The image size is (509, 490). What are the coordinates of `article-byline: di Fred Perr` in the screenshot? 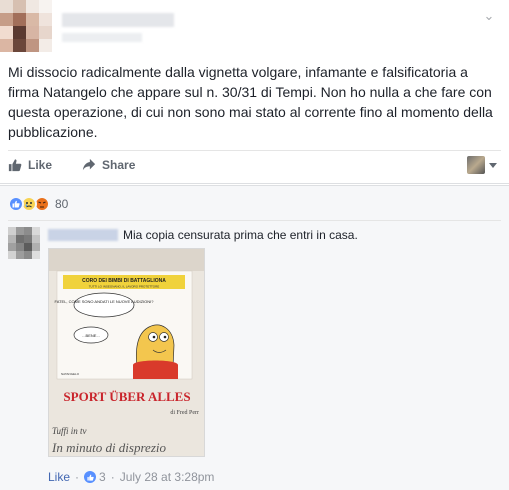 It's located at (184, 413).